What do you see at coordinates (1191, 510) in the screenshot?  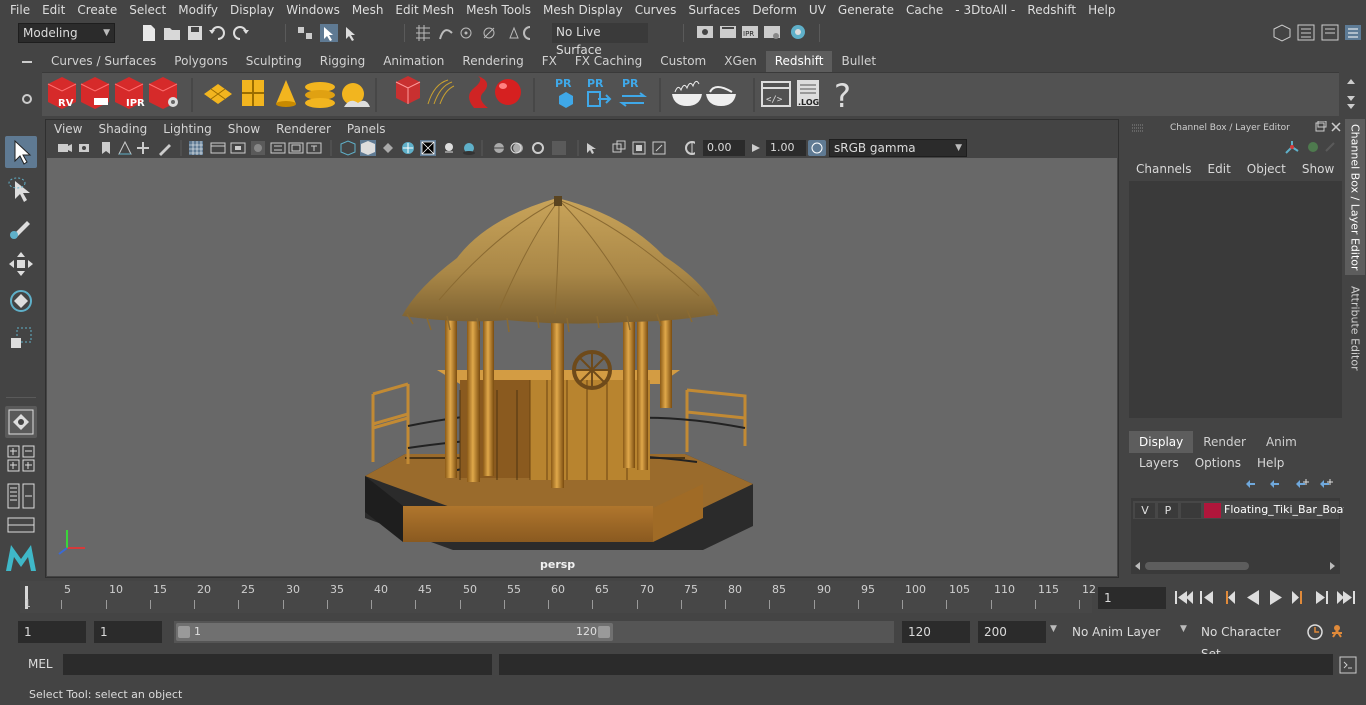 I see `layer-display-type-toggle` at bounding box center [1191, 510].